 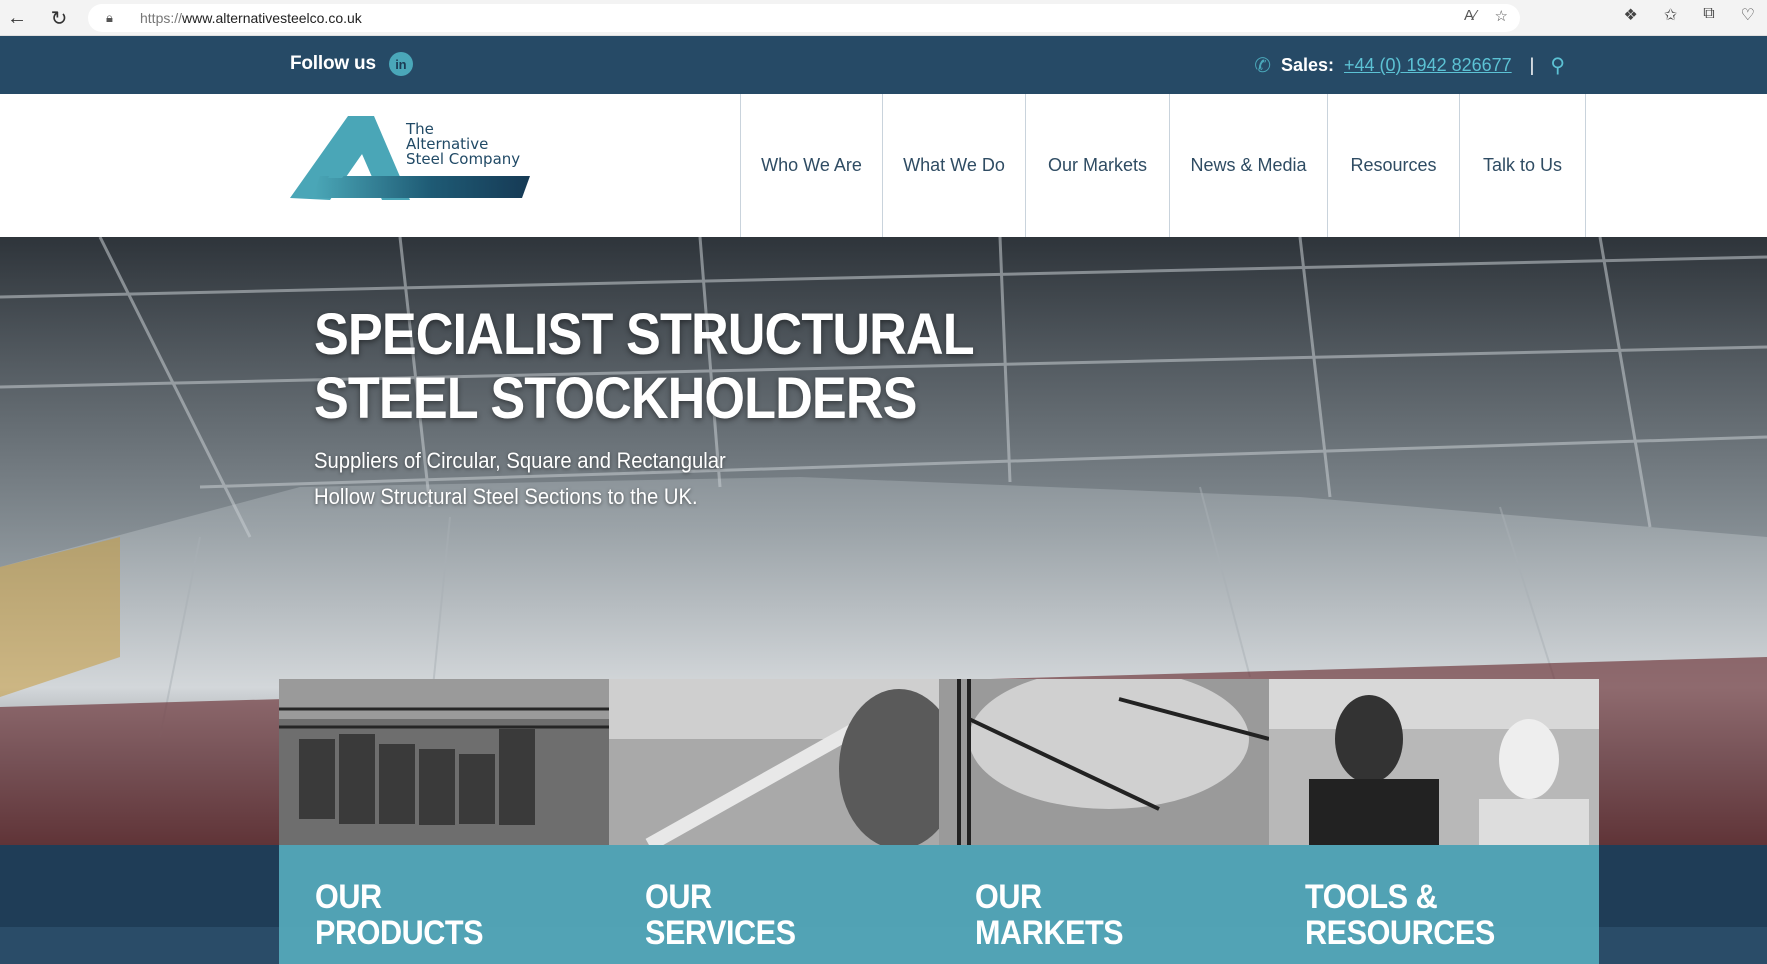 I want to click on nav-what-we-do: What We Do, so click(x=953, y=165).